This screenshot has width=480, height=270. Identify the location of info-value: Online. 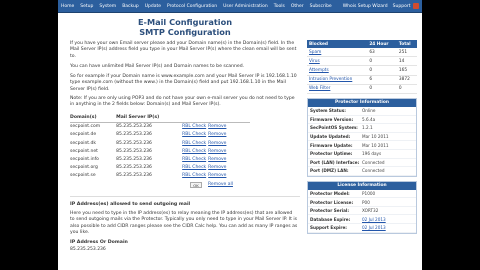
(369, 111).